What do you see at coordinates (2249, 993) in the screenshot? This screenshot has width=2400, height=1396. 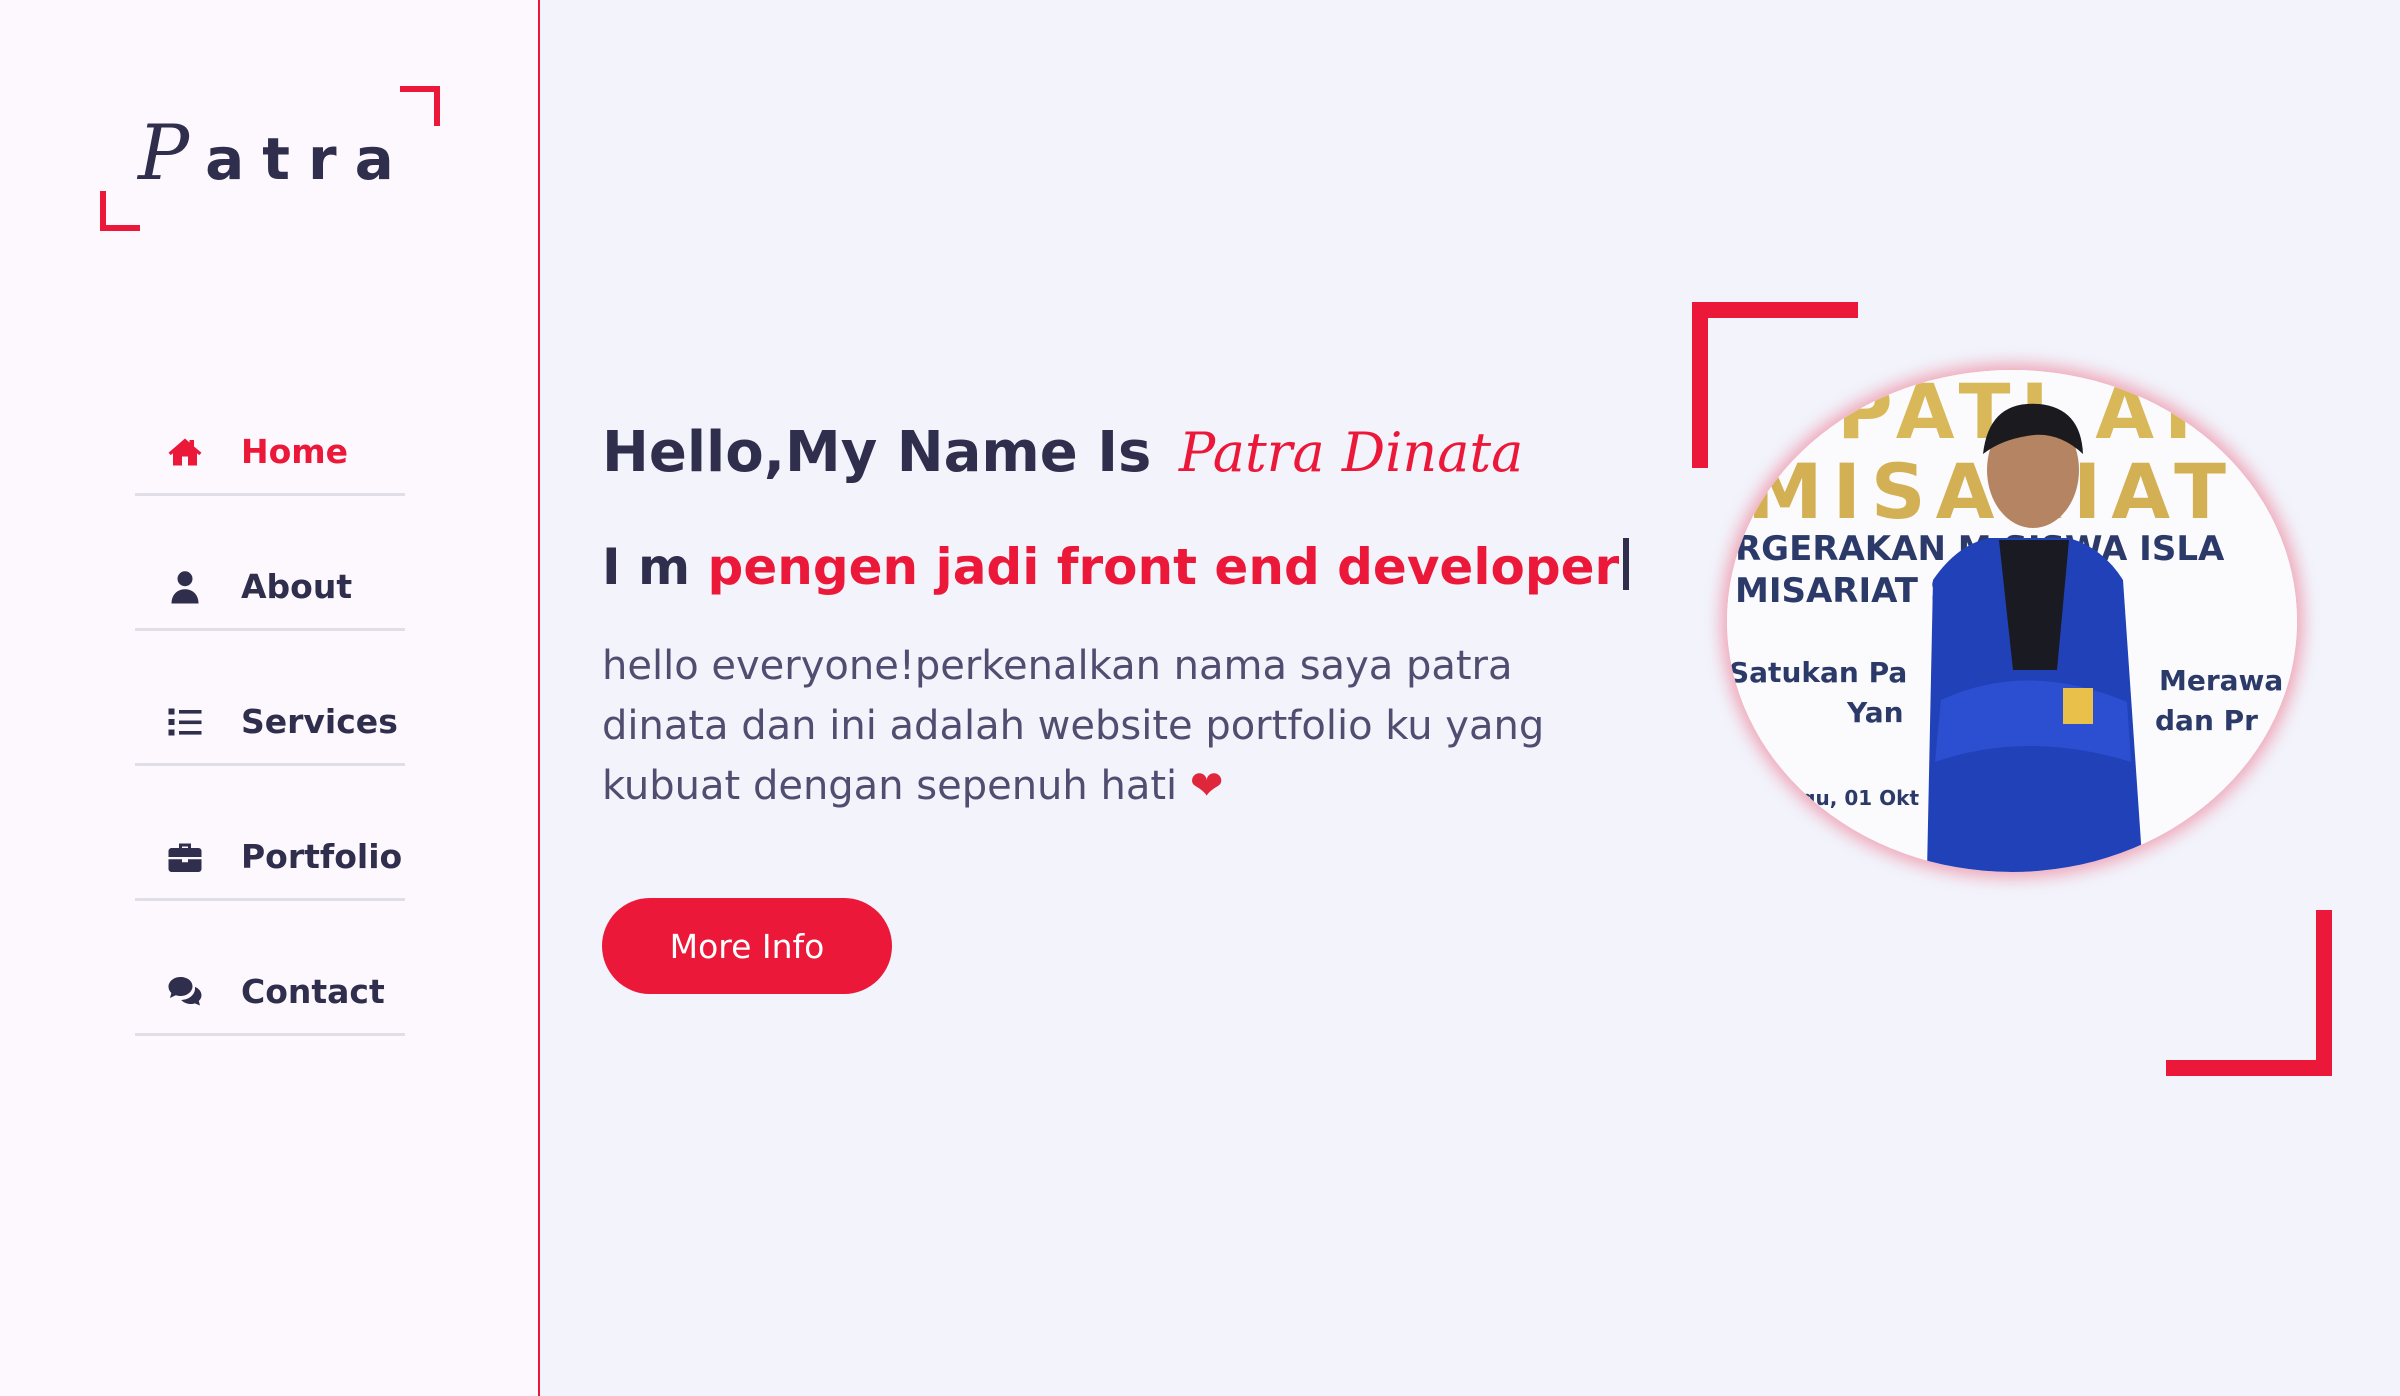 I see `frame-corner-bottom-right` at bounding box center [2249, 993].